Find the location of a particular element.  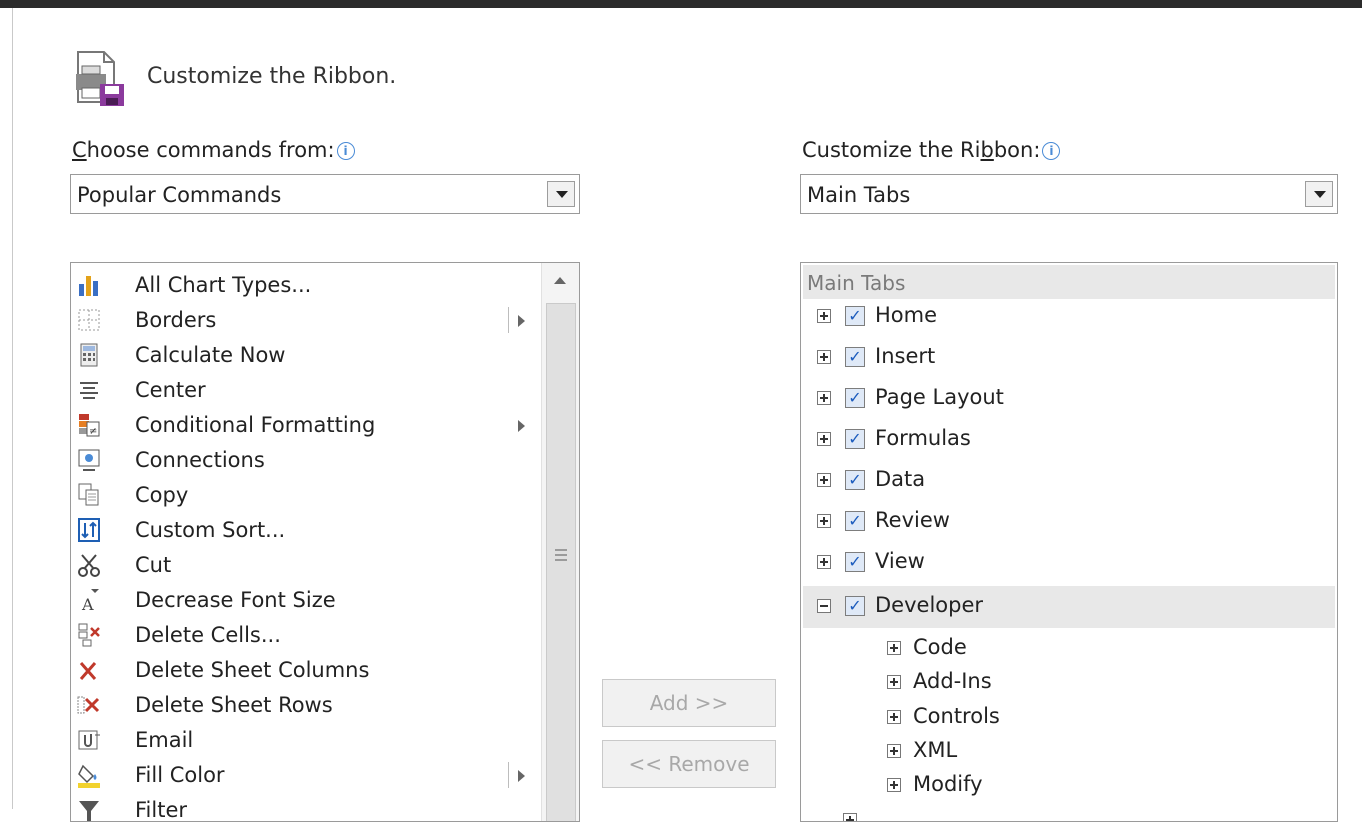

developer-checkbox: ✓ is located at coordinates (855, 606).